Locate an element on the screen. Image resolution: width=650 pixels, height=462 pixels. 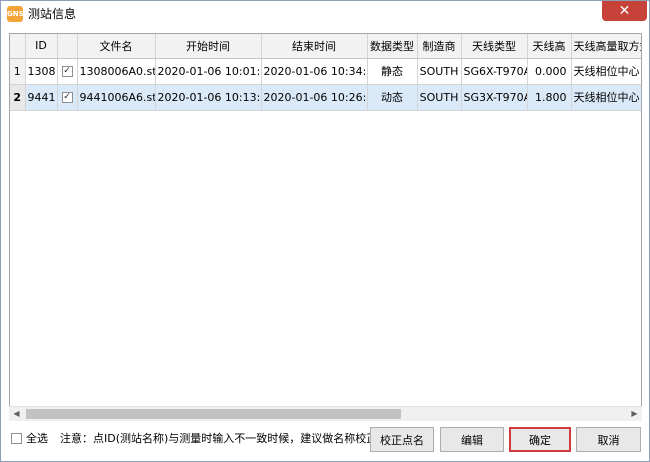
data-type-cell: 动态 is located at coordinates (392, 97).